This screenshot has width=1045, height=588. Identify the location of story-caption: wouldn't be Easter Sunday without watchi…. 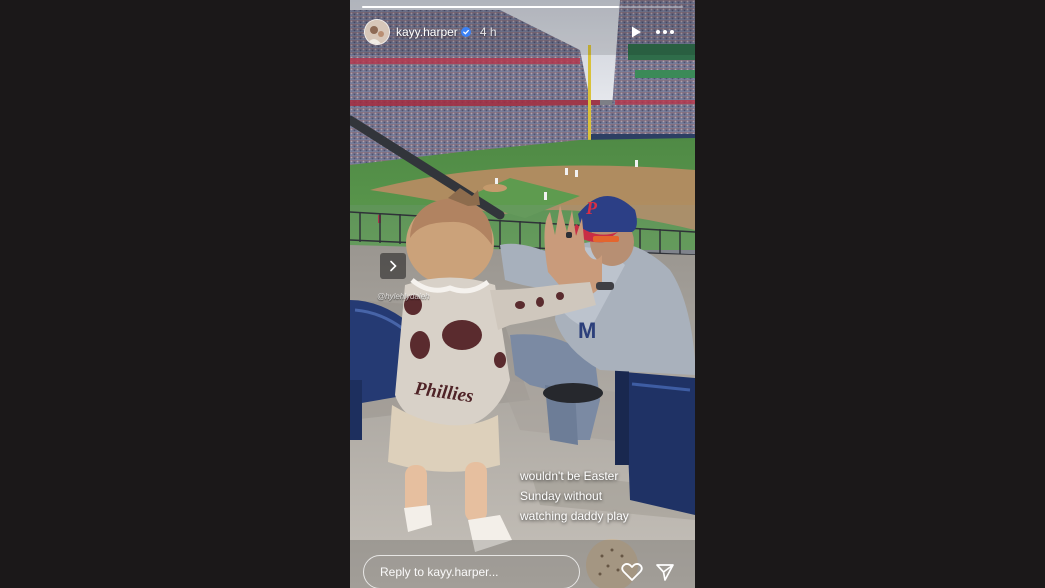
(595, 496).